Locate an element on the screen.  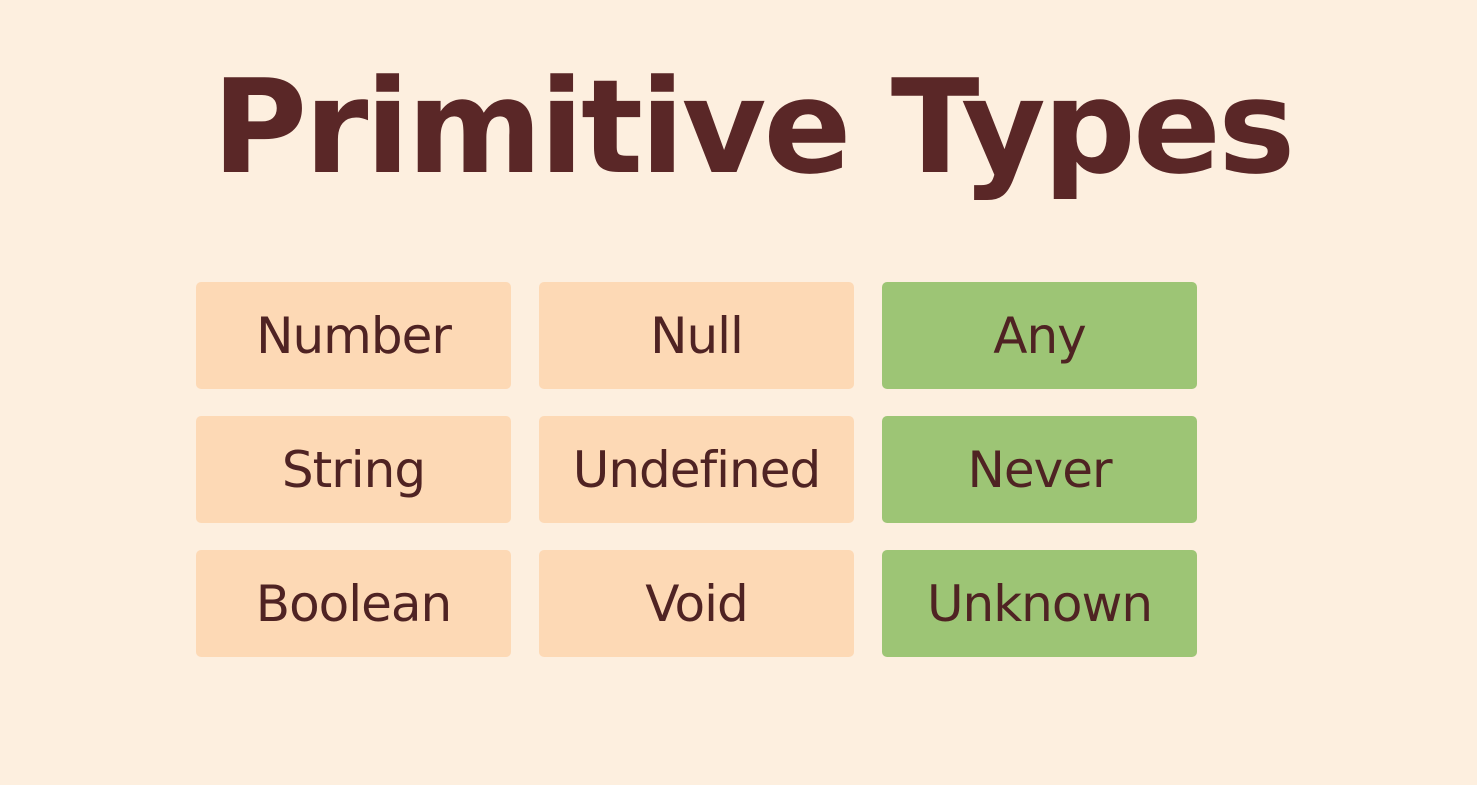
type-box-null: Null is located at coordinates (696, 335).